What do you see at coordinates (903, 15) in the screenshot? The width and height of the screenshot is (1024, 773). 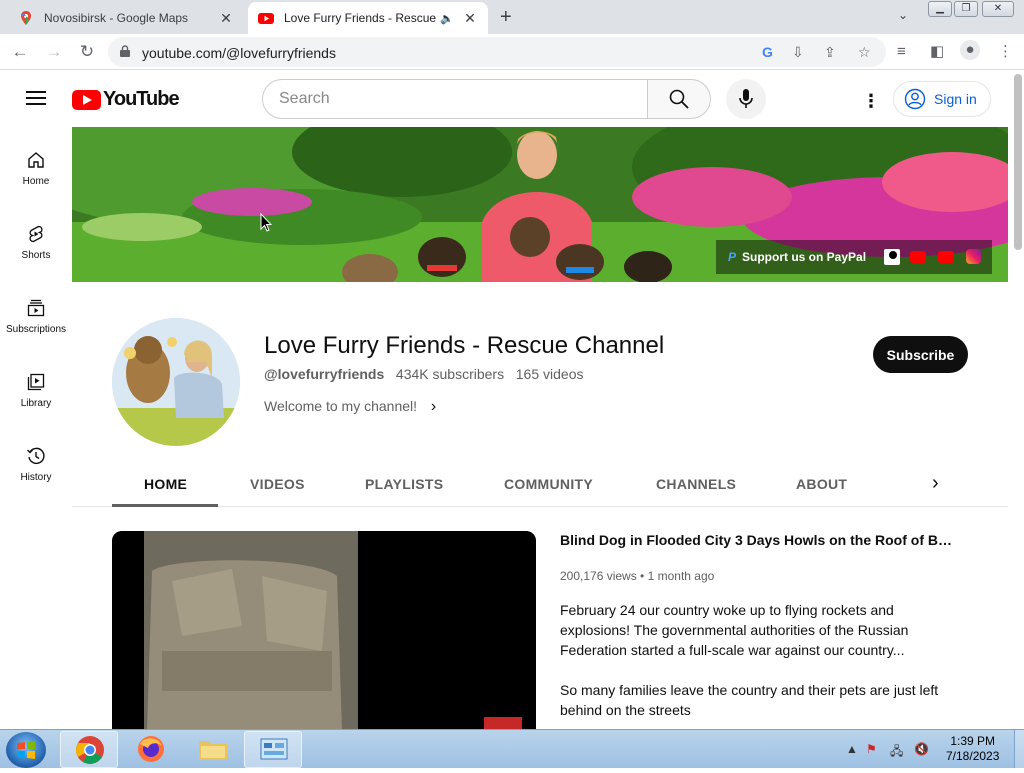 I see `chevron-down-icon: ⌄` at bounding box center [903, 15].